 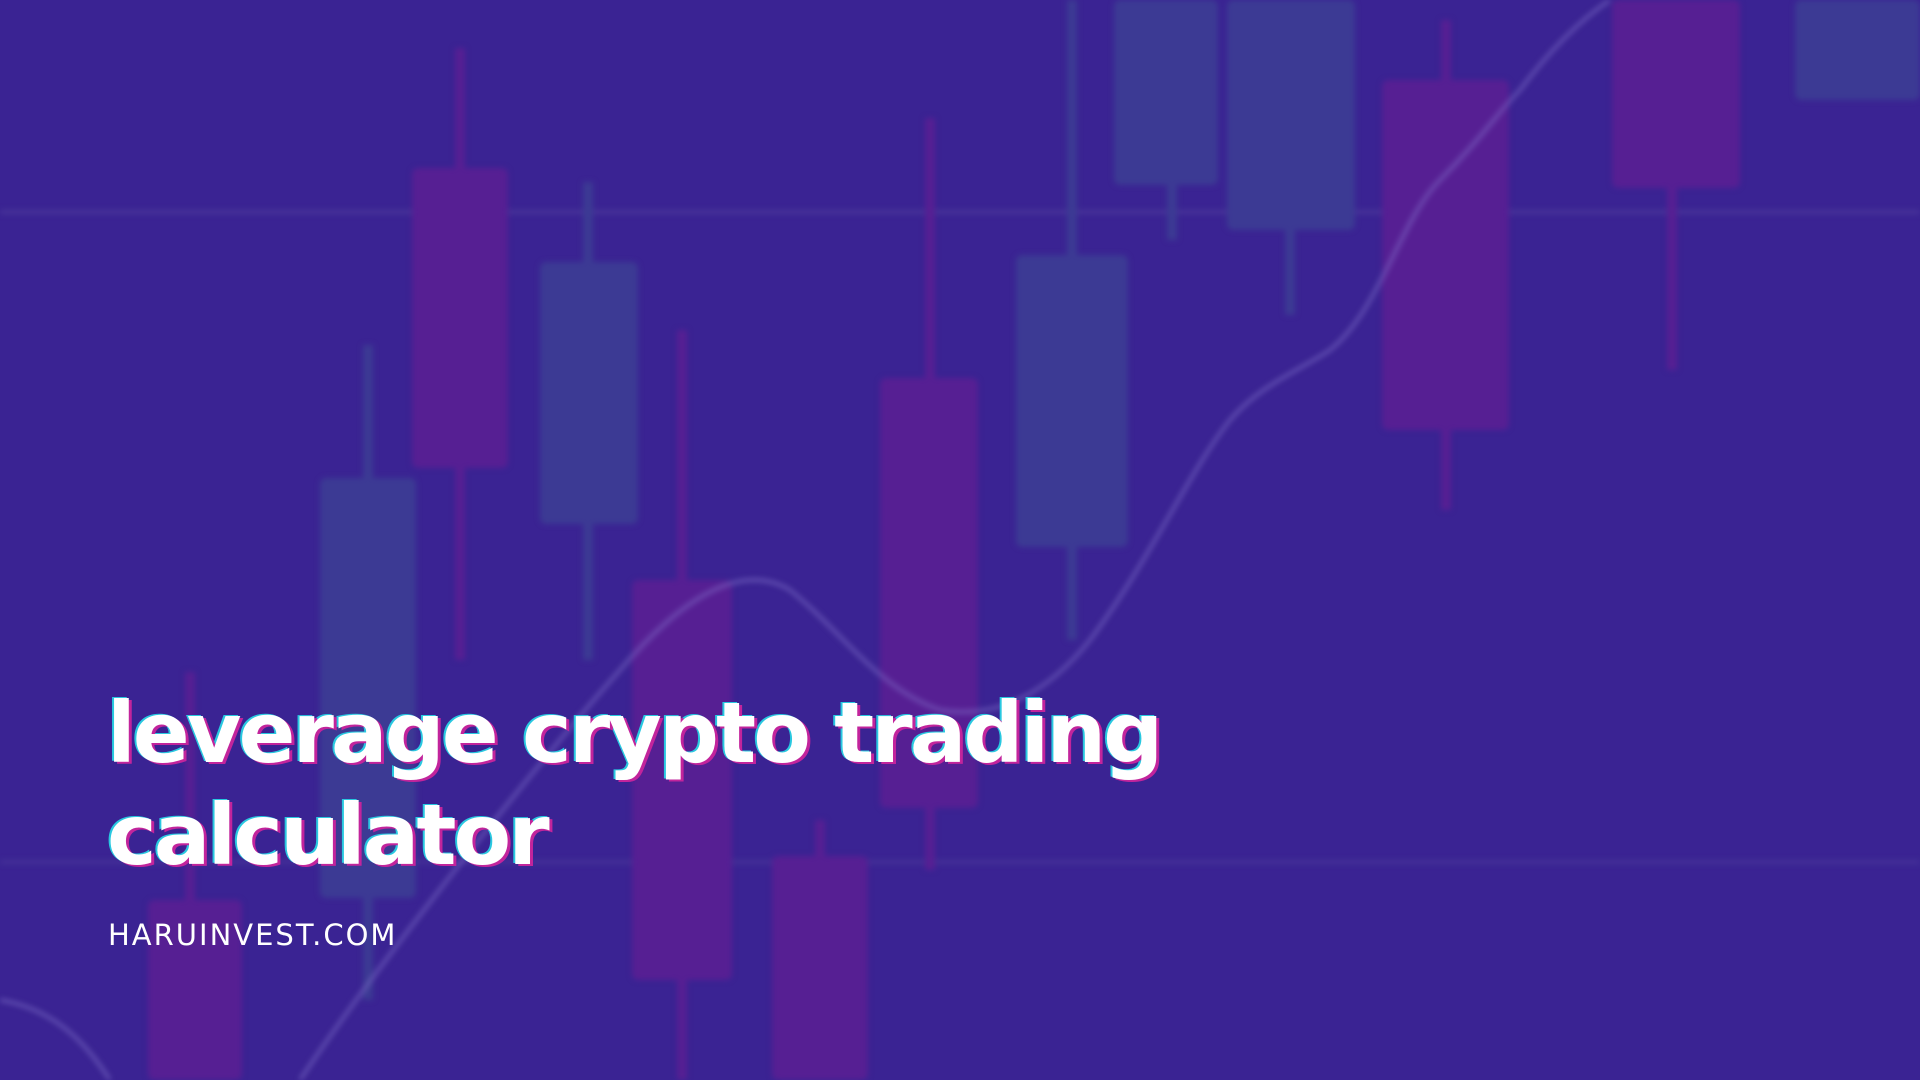 What do you see at coordinates (328, 835) in the screenshot?
I see `banner-title-line: calculator` at bounding box center [328, 835].